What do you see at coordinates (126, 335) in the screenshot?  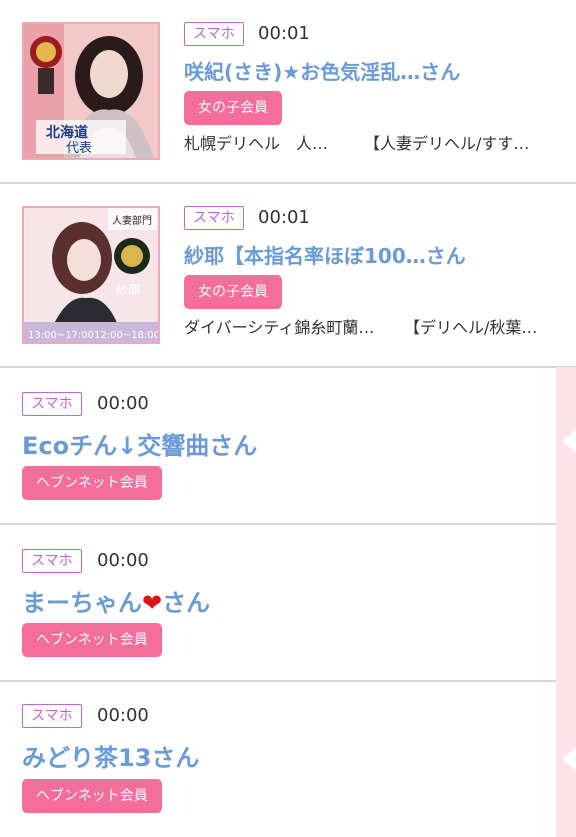 I see `photo-caption: 12:00~18:00` at bounding box center [126, 335].